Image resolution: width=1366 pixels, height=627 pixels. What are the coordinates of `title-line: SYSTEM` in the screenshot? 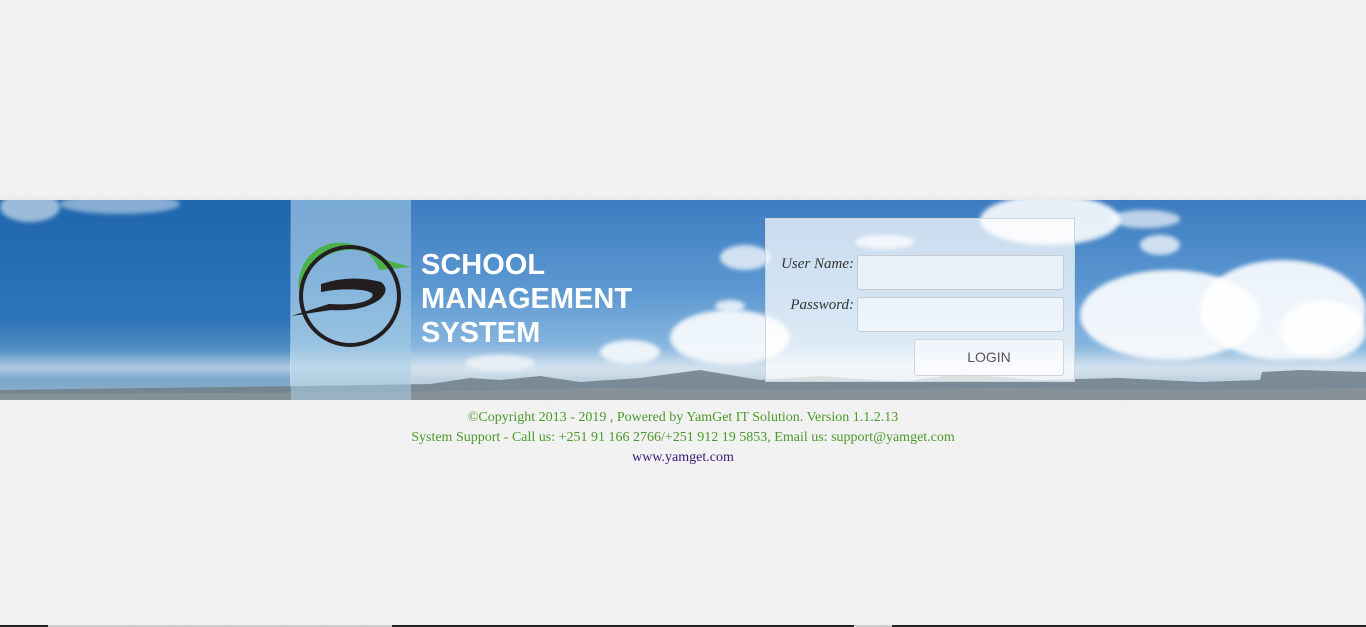 It's located at (481, 333).